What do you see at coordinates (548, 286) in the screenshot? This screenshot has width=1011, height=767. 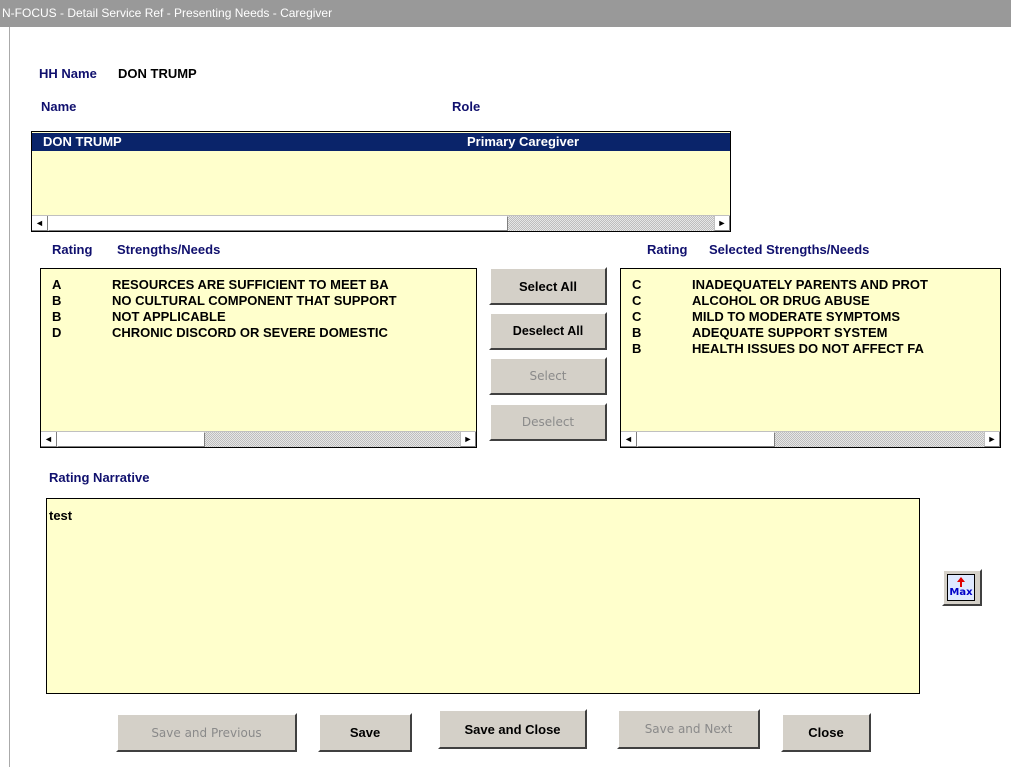 I see `select-all-button: Select All` at bounding box center [548, 286].